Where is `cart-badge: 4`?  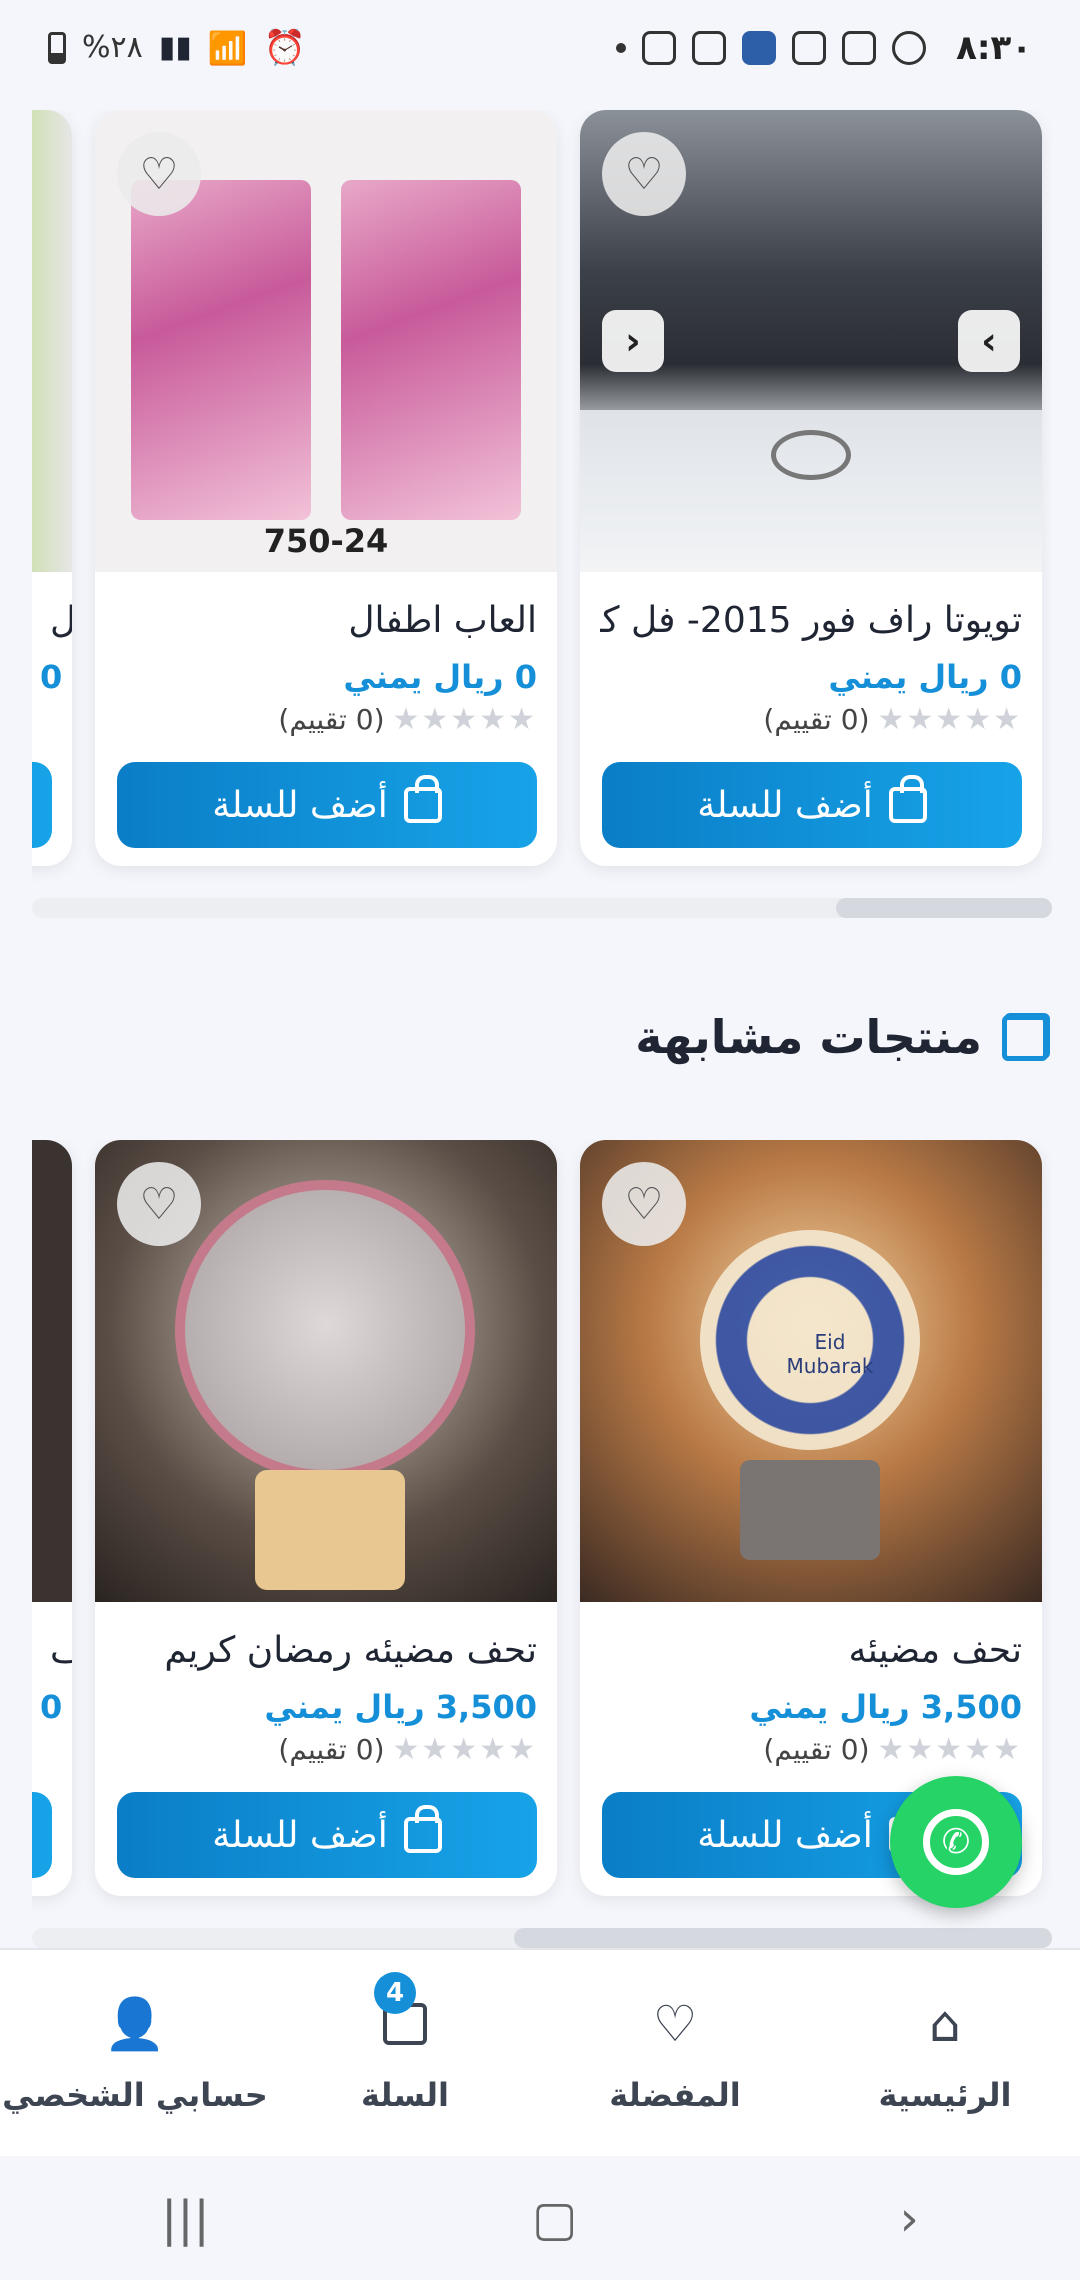 cart-badge: 4 is located at coordinates (395, 1993).